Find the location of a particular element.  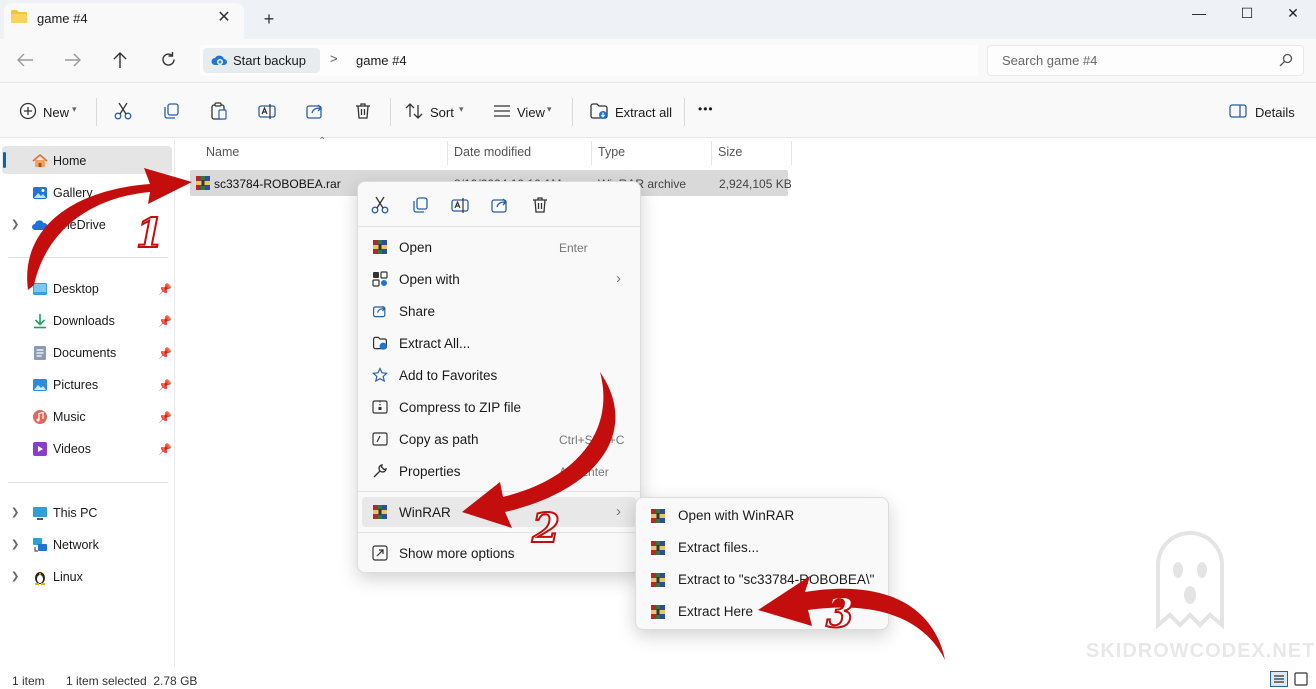

back-arrow-icon is located at coordinates (25, 60).